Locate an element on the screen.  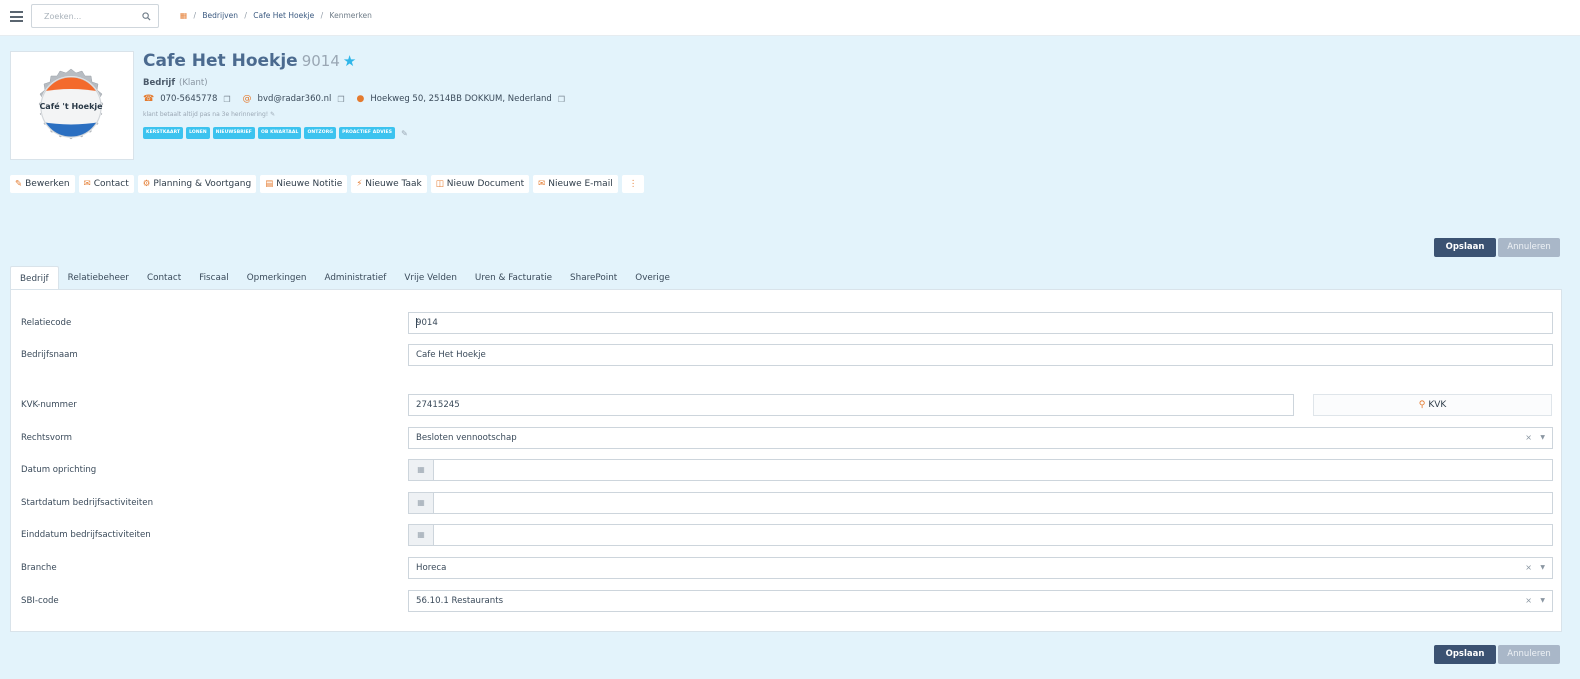
tab-administratief: Administratief is located at coordinates (355, 278).